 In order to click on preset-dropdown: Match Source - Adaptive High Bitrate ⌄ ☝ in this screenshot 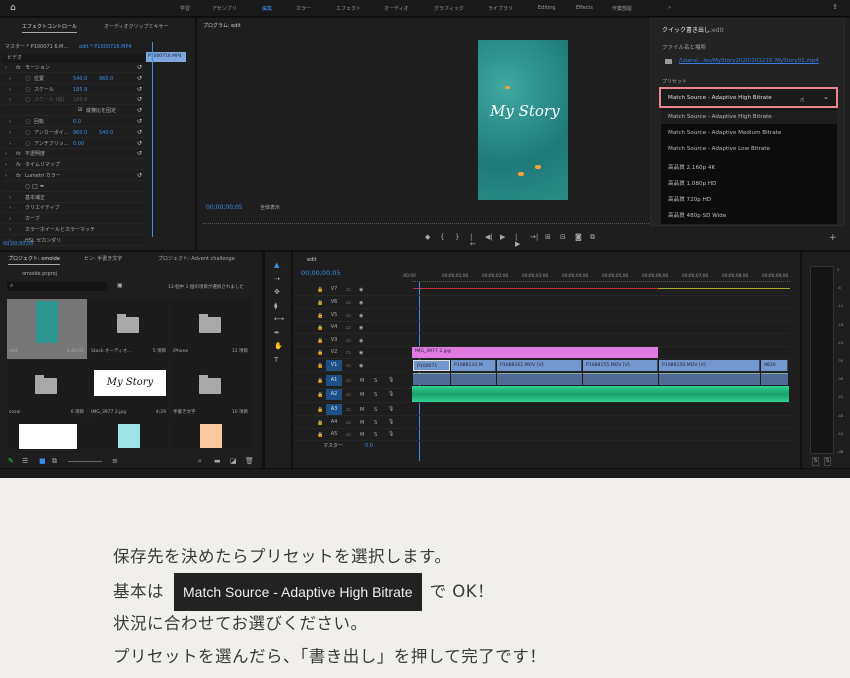, I will do `click(748, 97)`.